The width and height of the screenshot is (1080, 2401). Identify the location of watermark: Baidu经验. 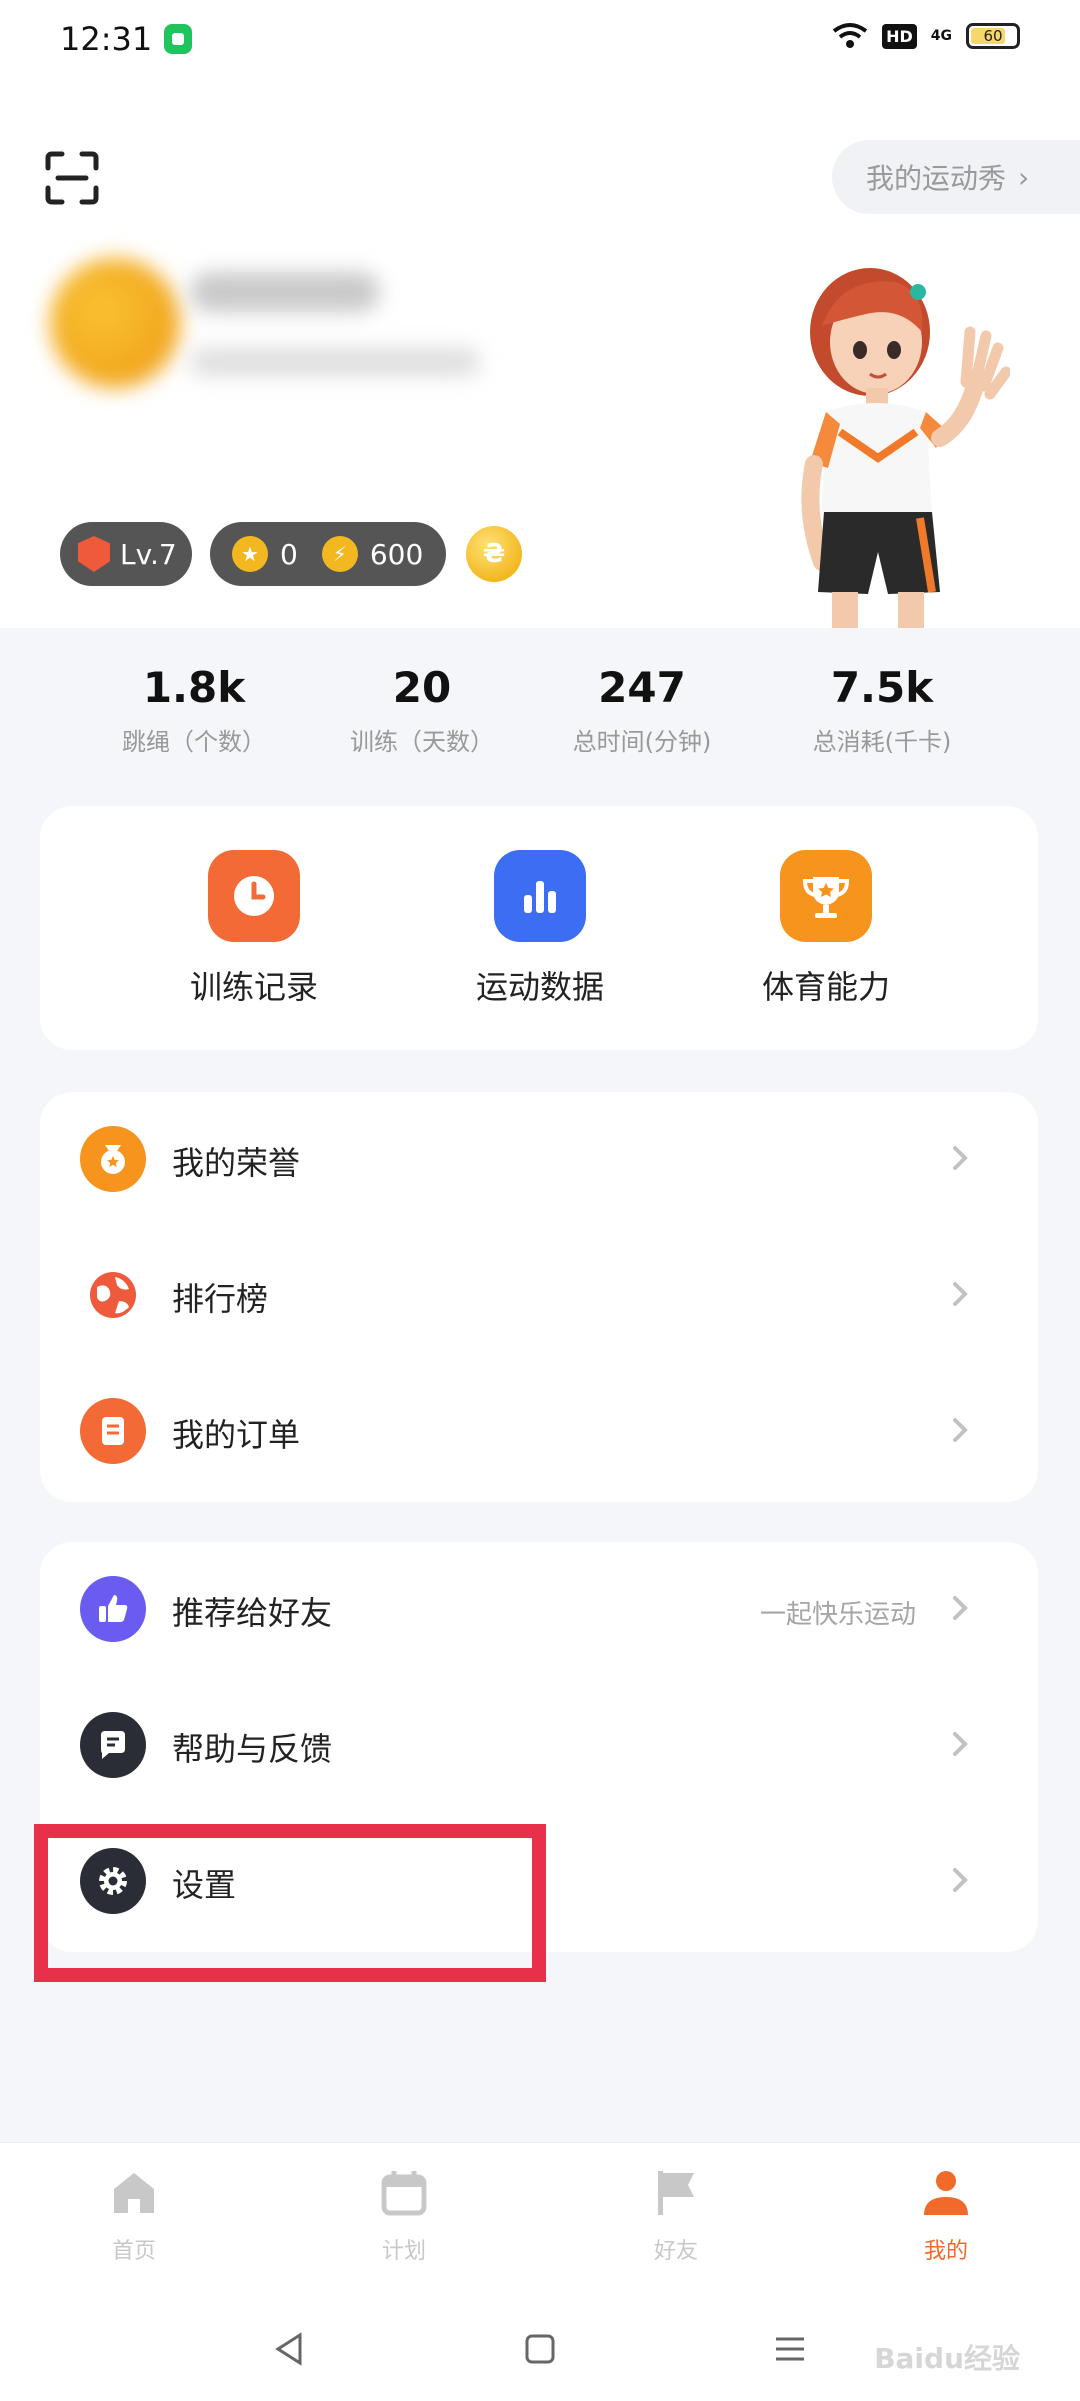
(947, 2358).